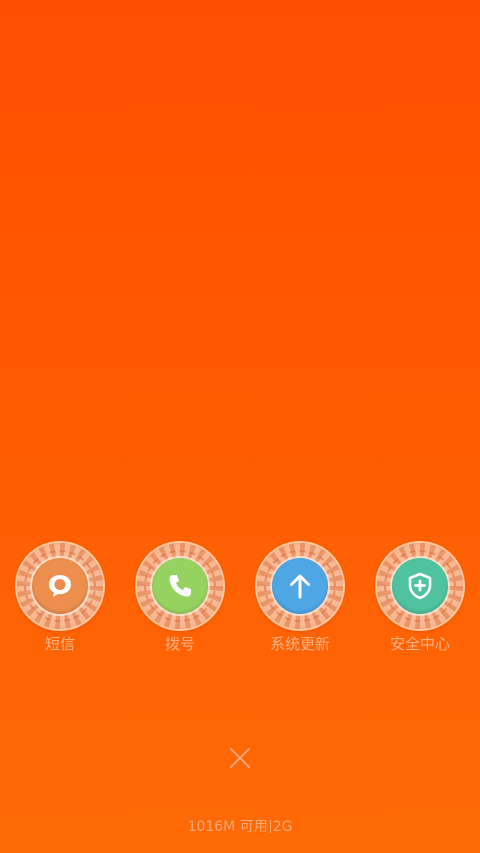 The image size is (480, 853). What do you see at coordinates (419, 644) in the screenshot?
I see `app-label: 安全中心` at bounding box center [419, 644].